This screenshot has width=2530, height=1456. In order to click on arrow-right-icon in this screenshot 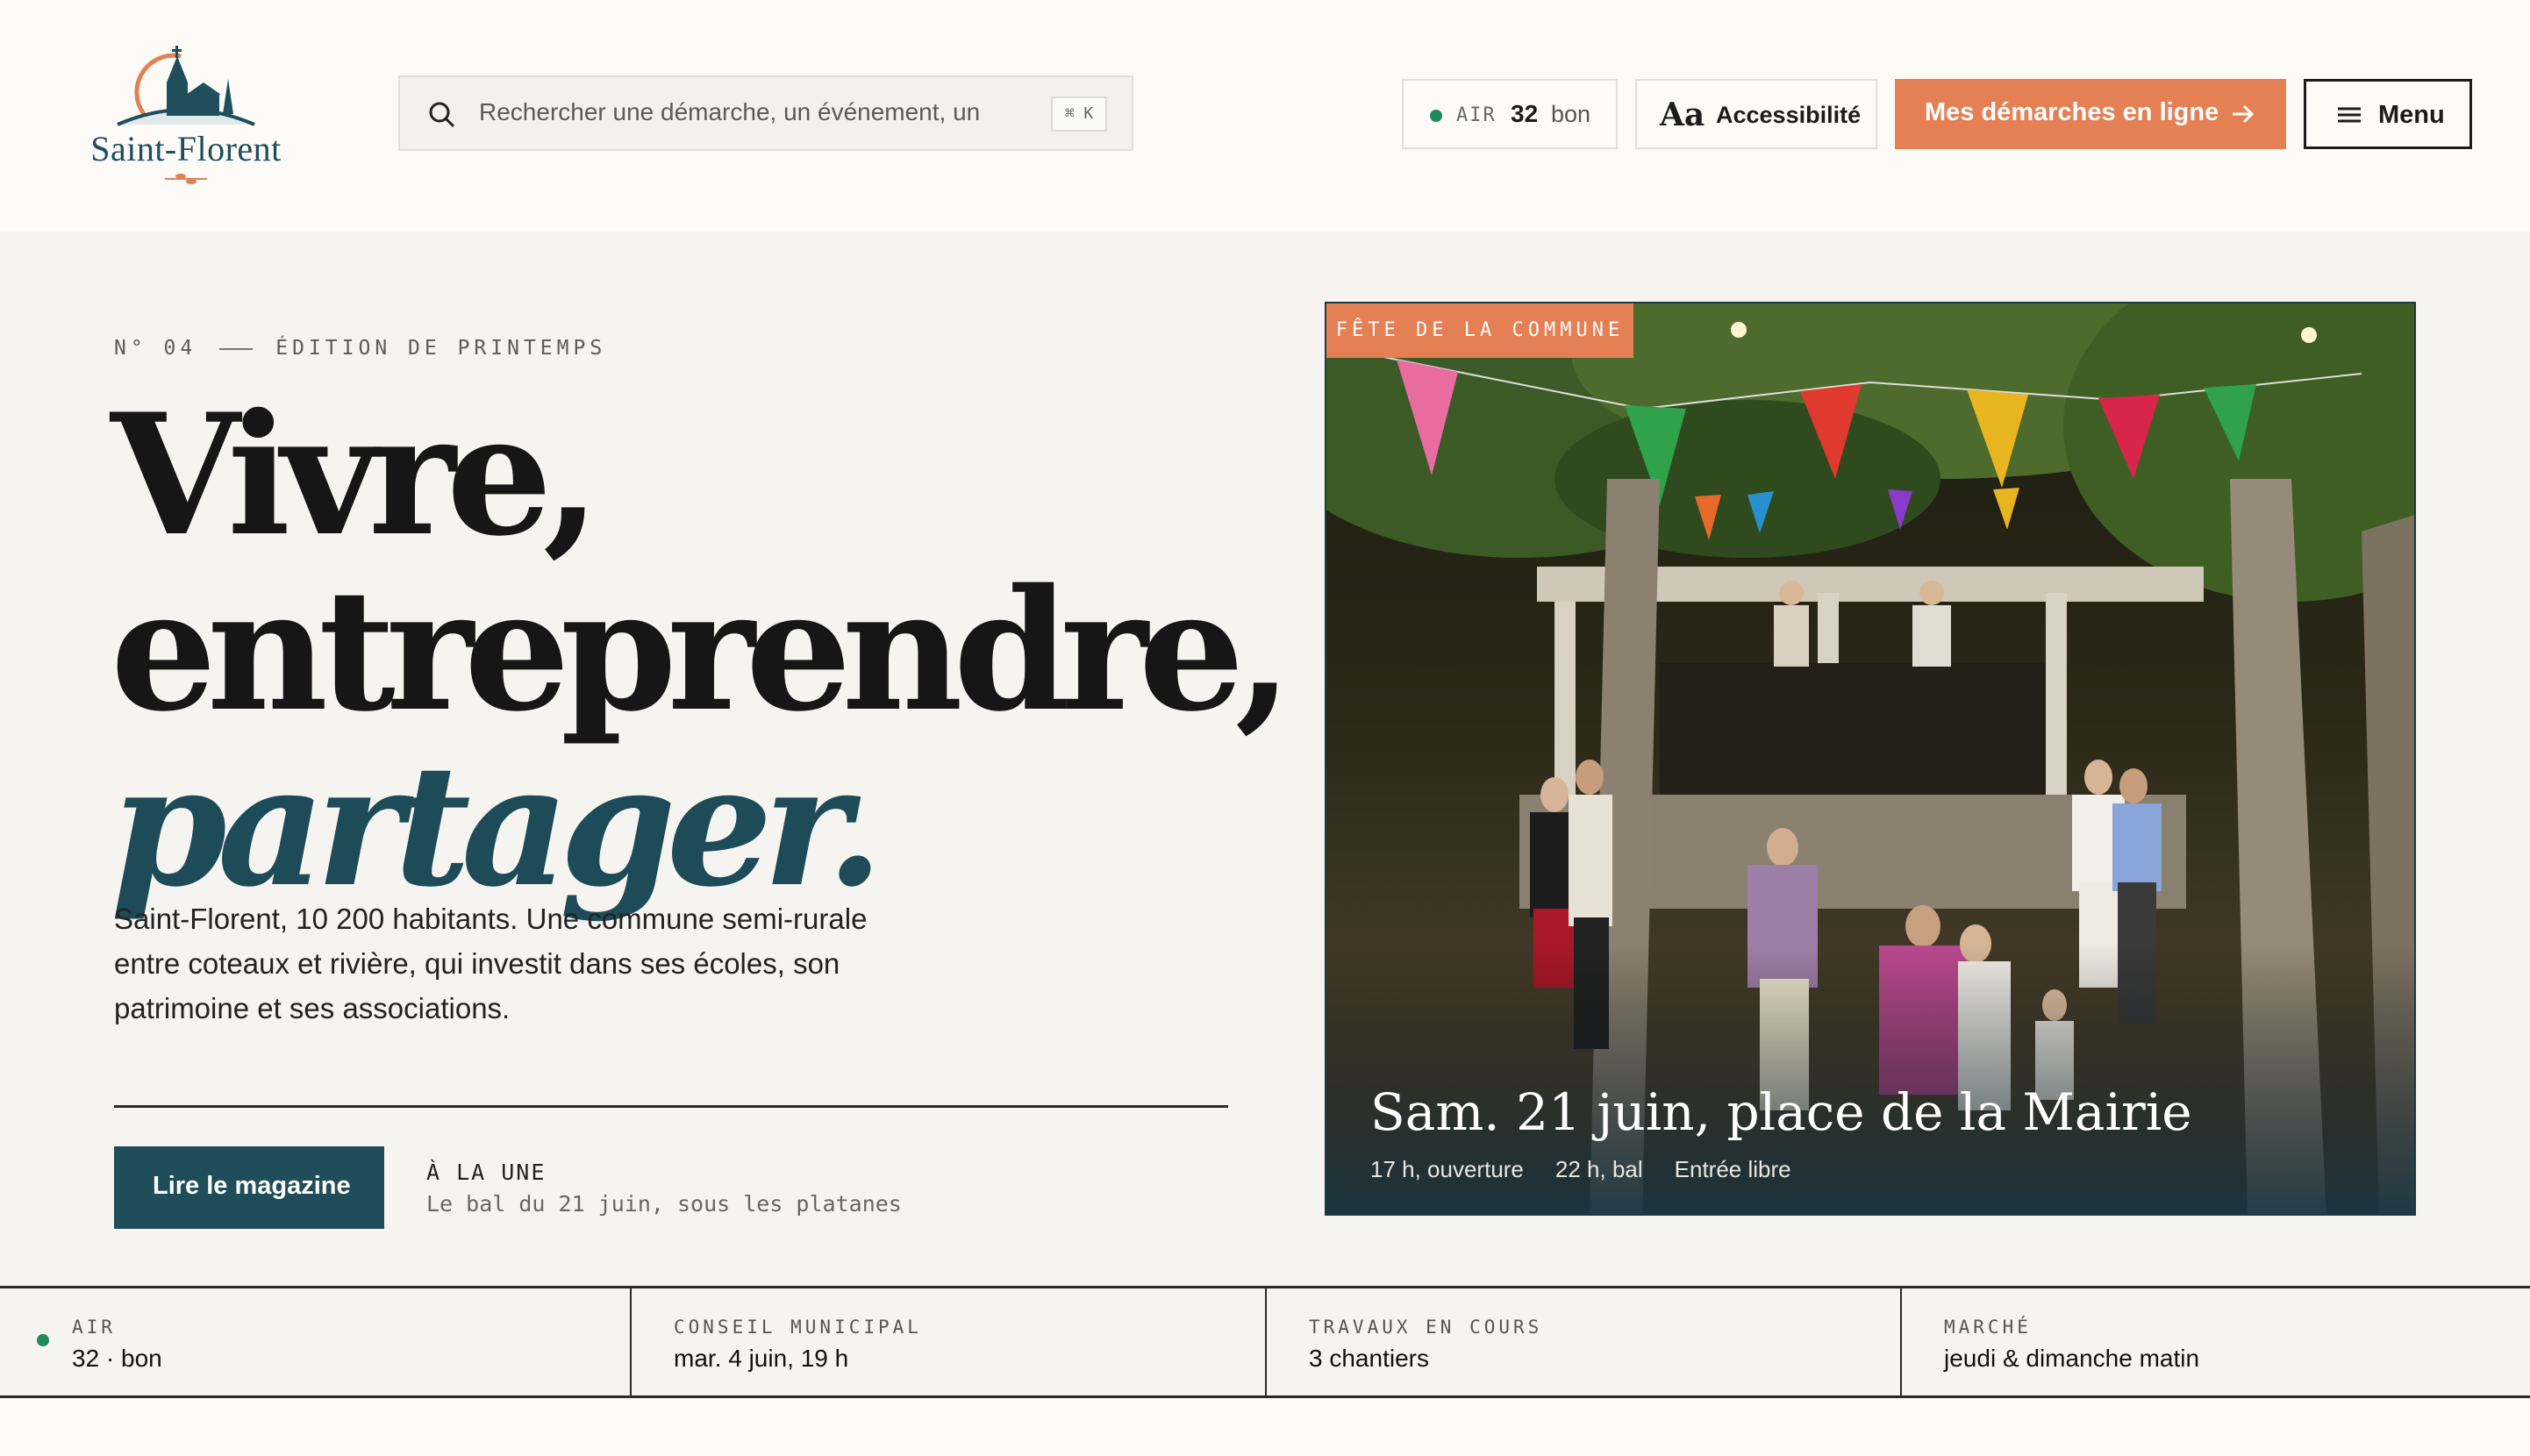, I will do `click(2244, 114)`.